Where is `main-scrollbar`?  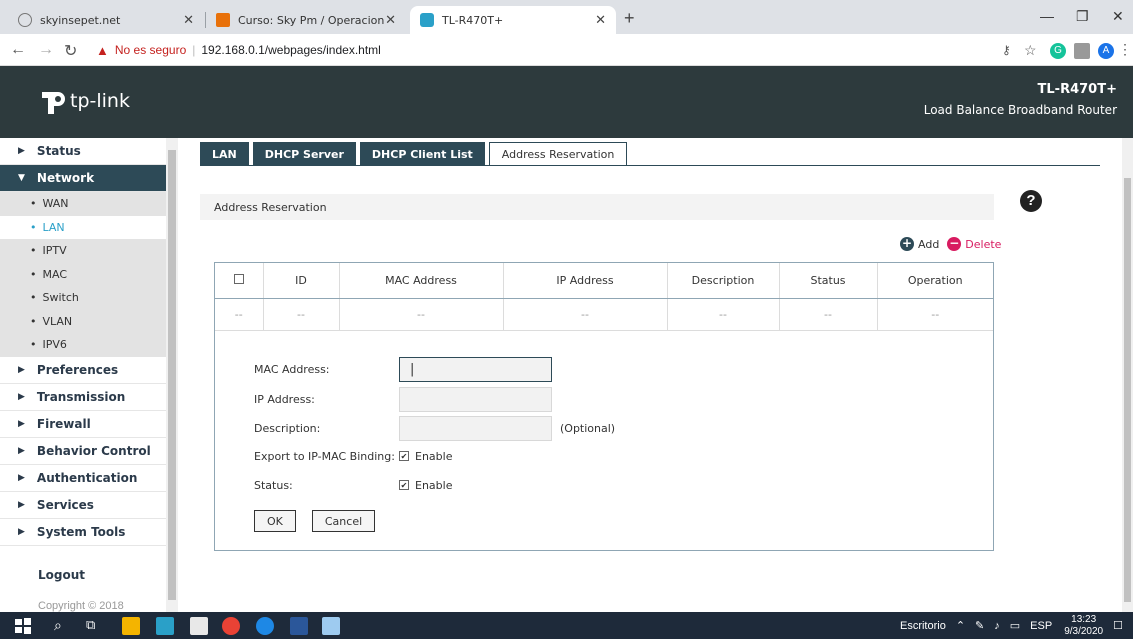
main-scrollbar is located at coordinates (1127, 375).